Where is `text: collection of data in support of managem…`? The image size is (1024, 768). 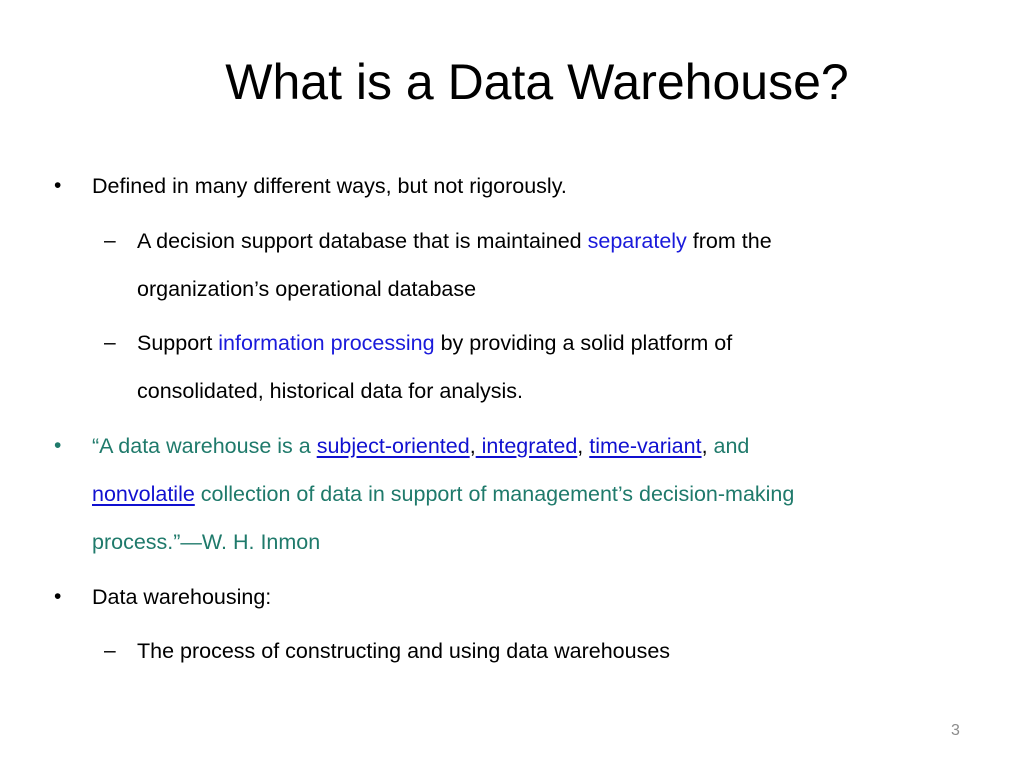
text: collection of data in support of managem… is located at coordinates (494, 494).